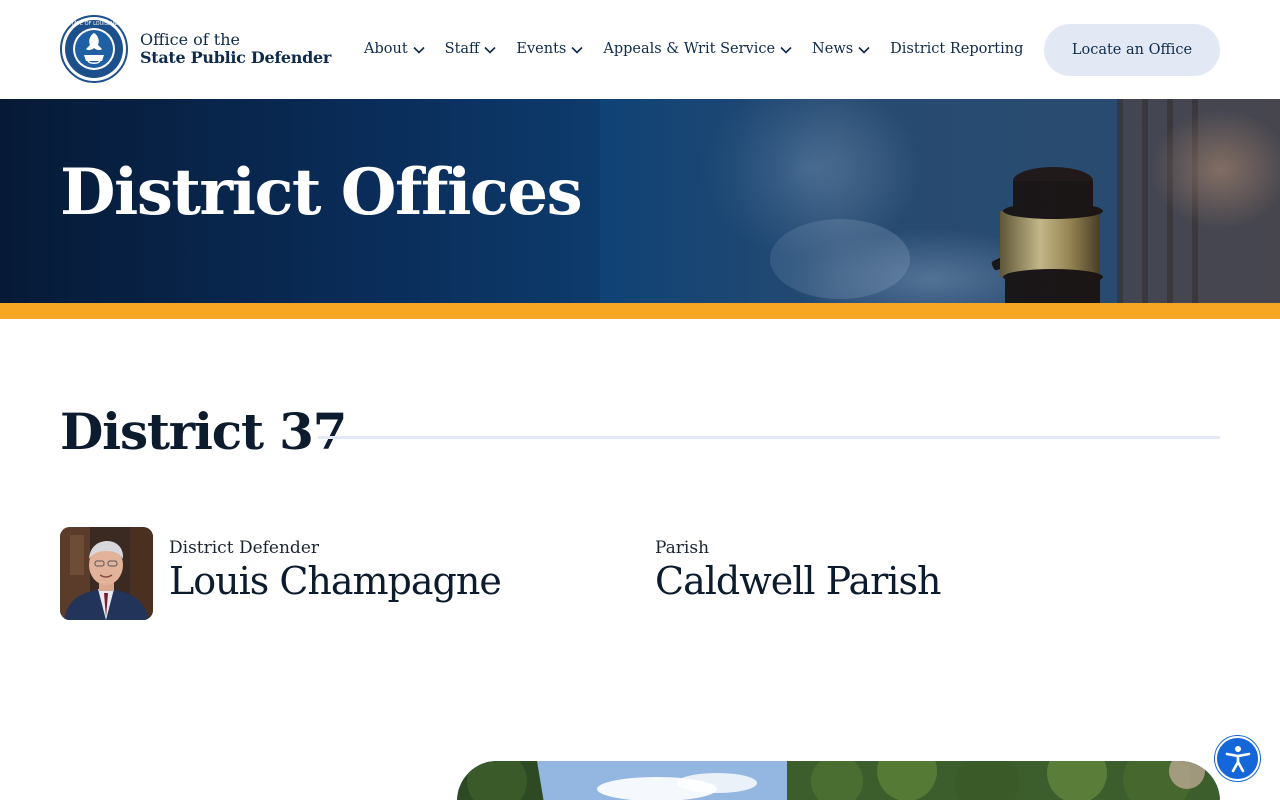 Image resolution: width=1280 pixels, height=800 pixels. I want to click on gavel-photo, so click(940, 201).